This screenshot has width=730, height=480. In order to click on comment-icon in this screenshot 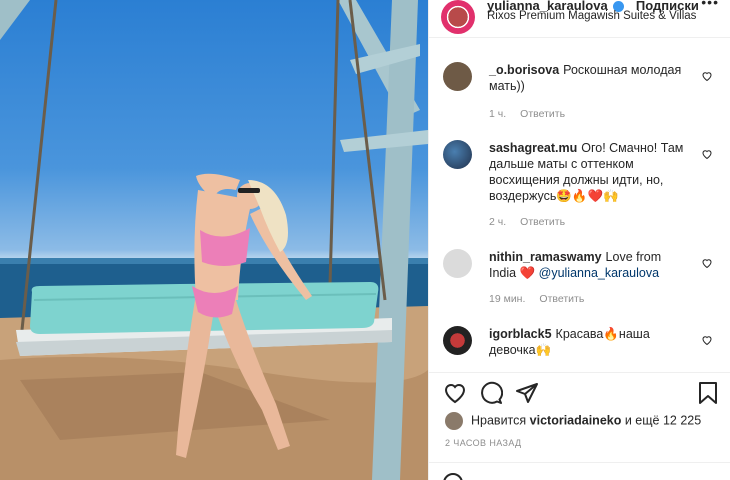, I will do `click(491, 393)`.